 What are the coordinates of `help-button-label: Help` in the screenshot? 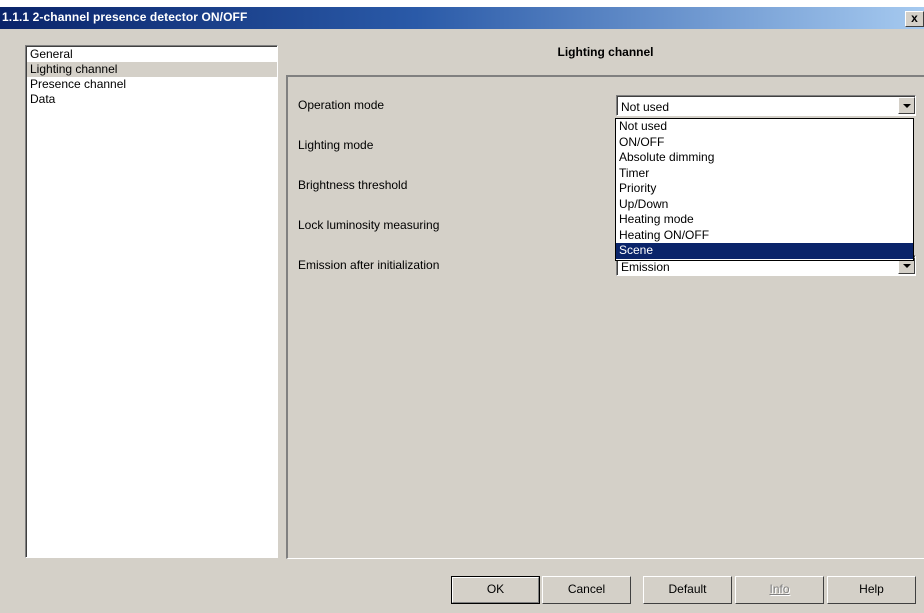 It's located at (871, 589).